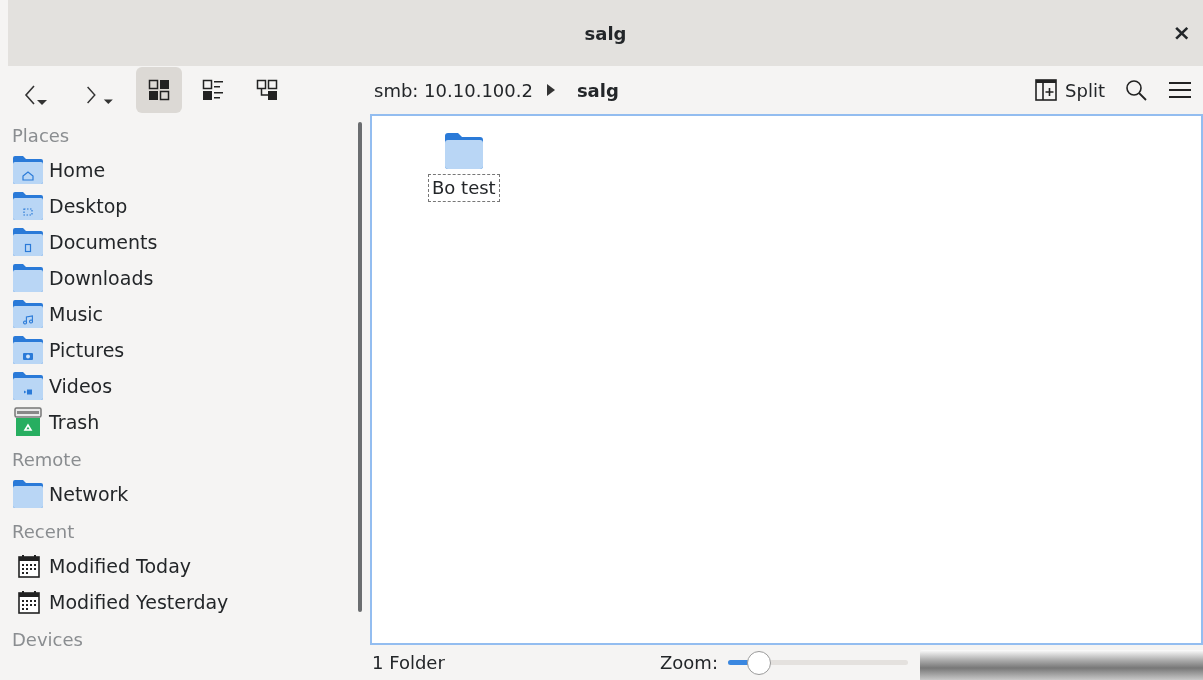  Describe the element at coordinates (185, 602) in the screenshot. I see `sidebar-item: Modified Yesterday` at that location.